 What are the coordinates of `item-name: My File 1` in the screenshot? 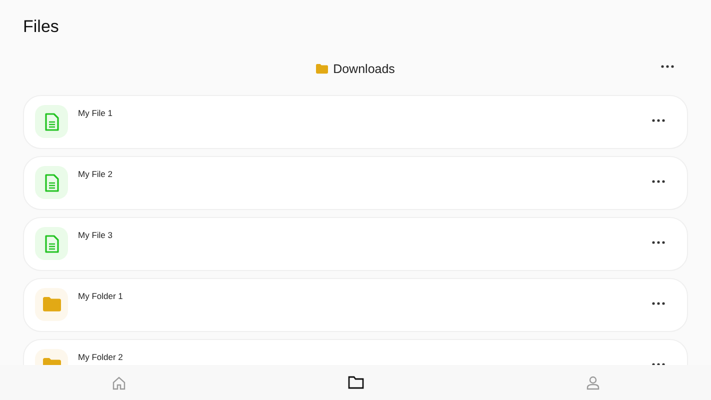 It's located at (96, 113).